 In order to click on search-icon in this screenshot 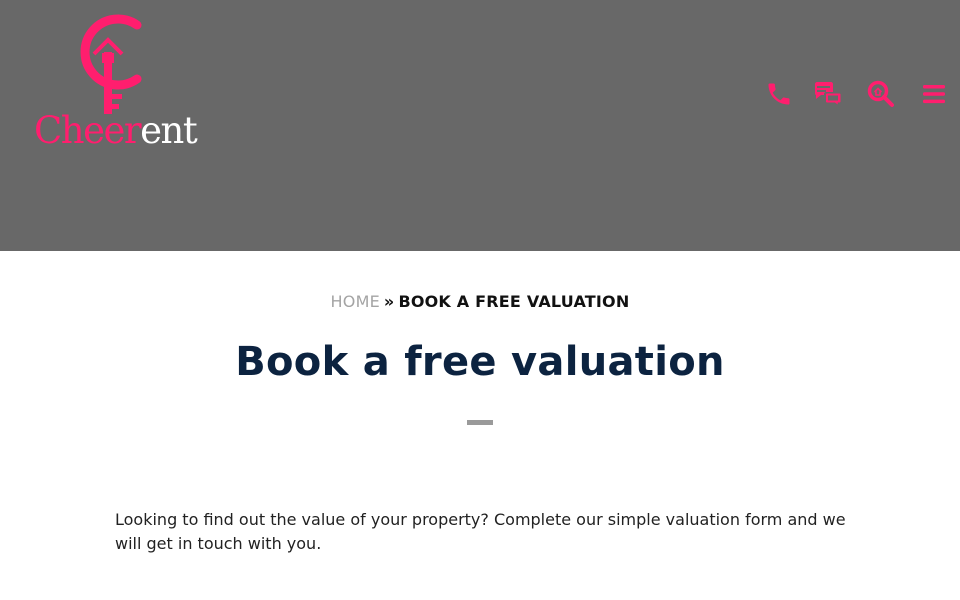, I will do `click(881, 94)`.